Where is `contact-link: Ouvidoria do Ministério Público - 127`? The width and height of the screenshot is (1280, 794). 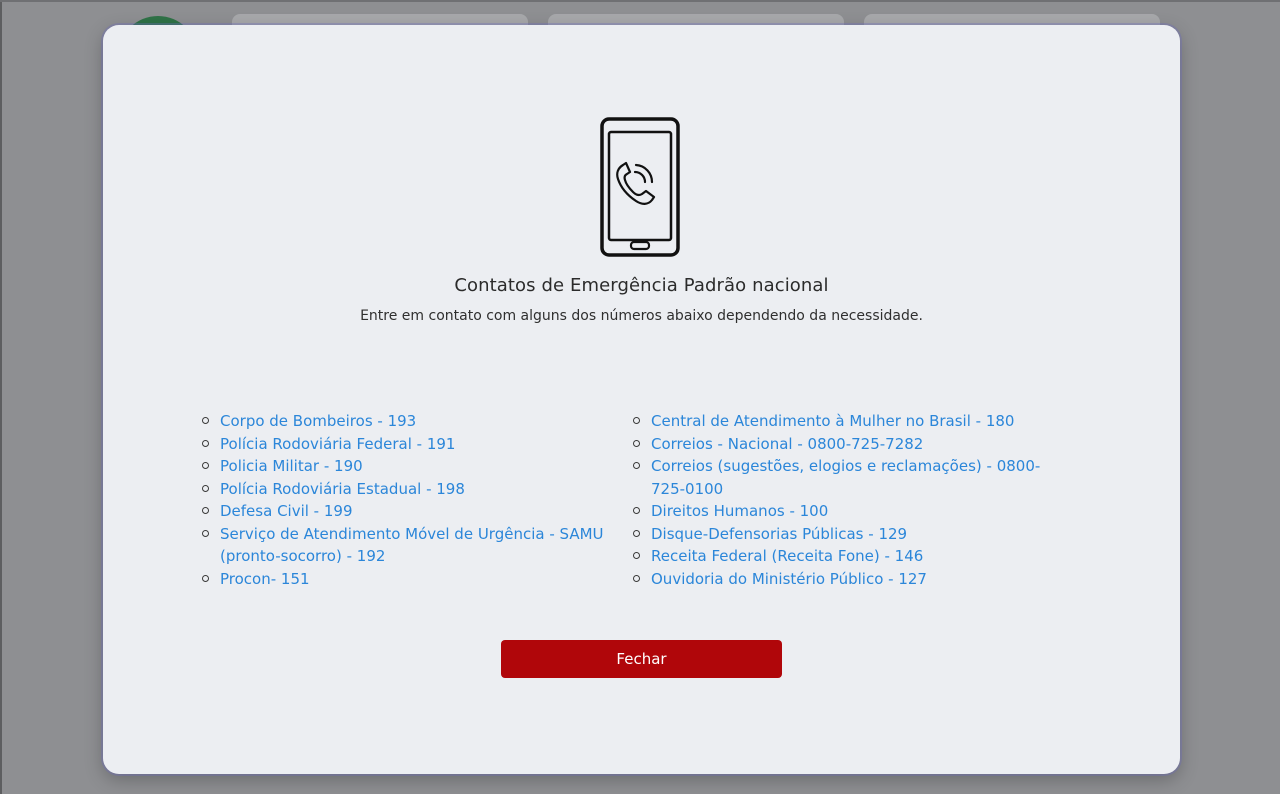
contact-link: Ouvidoria do Ministério Público - 127 is located at coordinates (789, 579).